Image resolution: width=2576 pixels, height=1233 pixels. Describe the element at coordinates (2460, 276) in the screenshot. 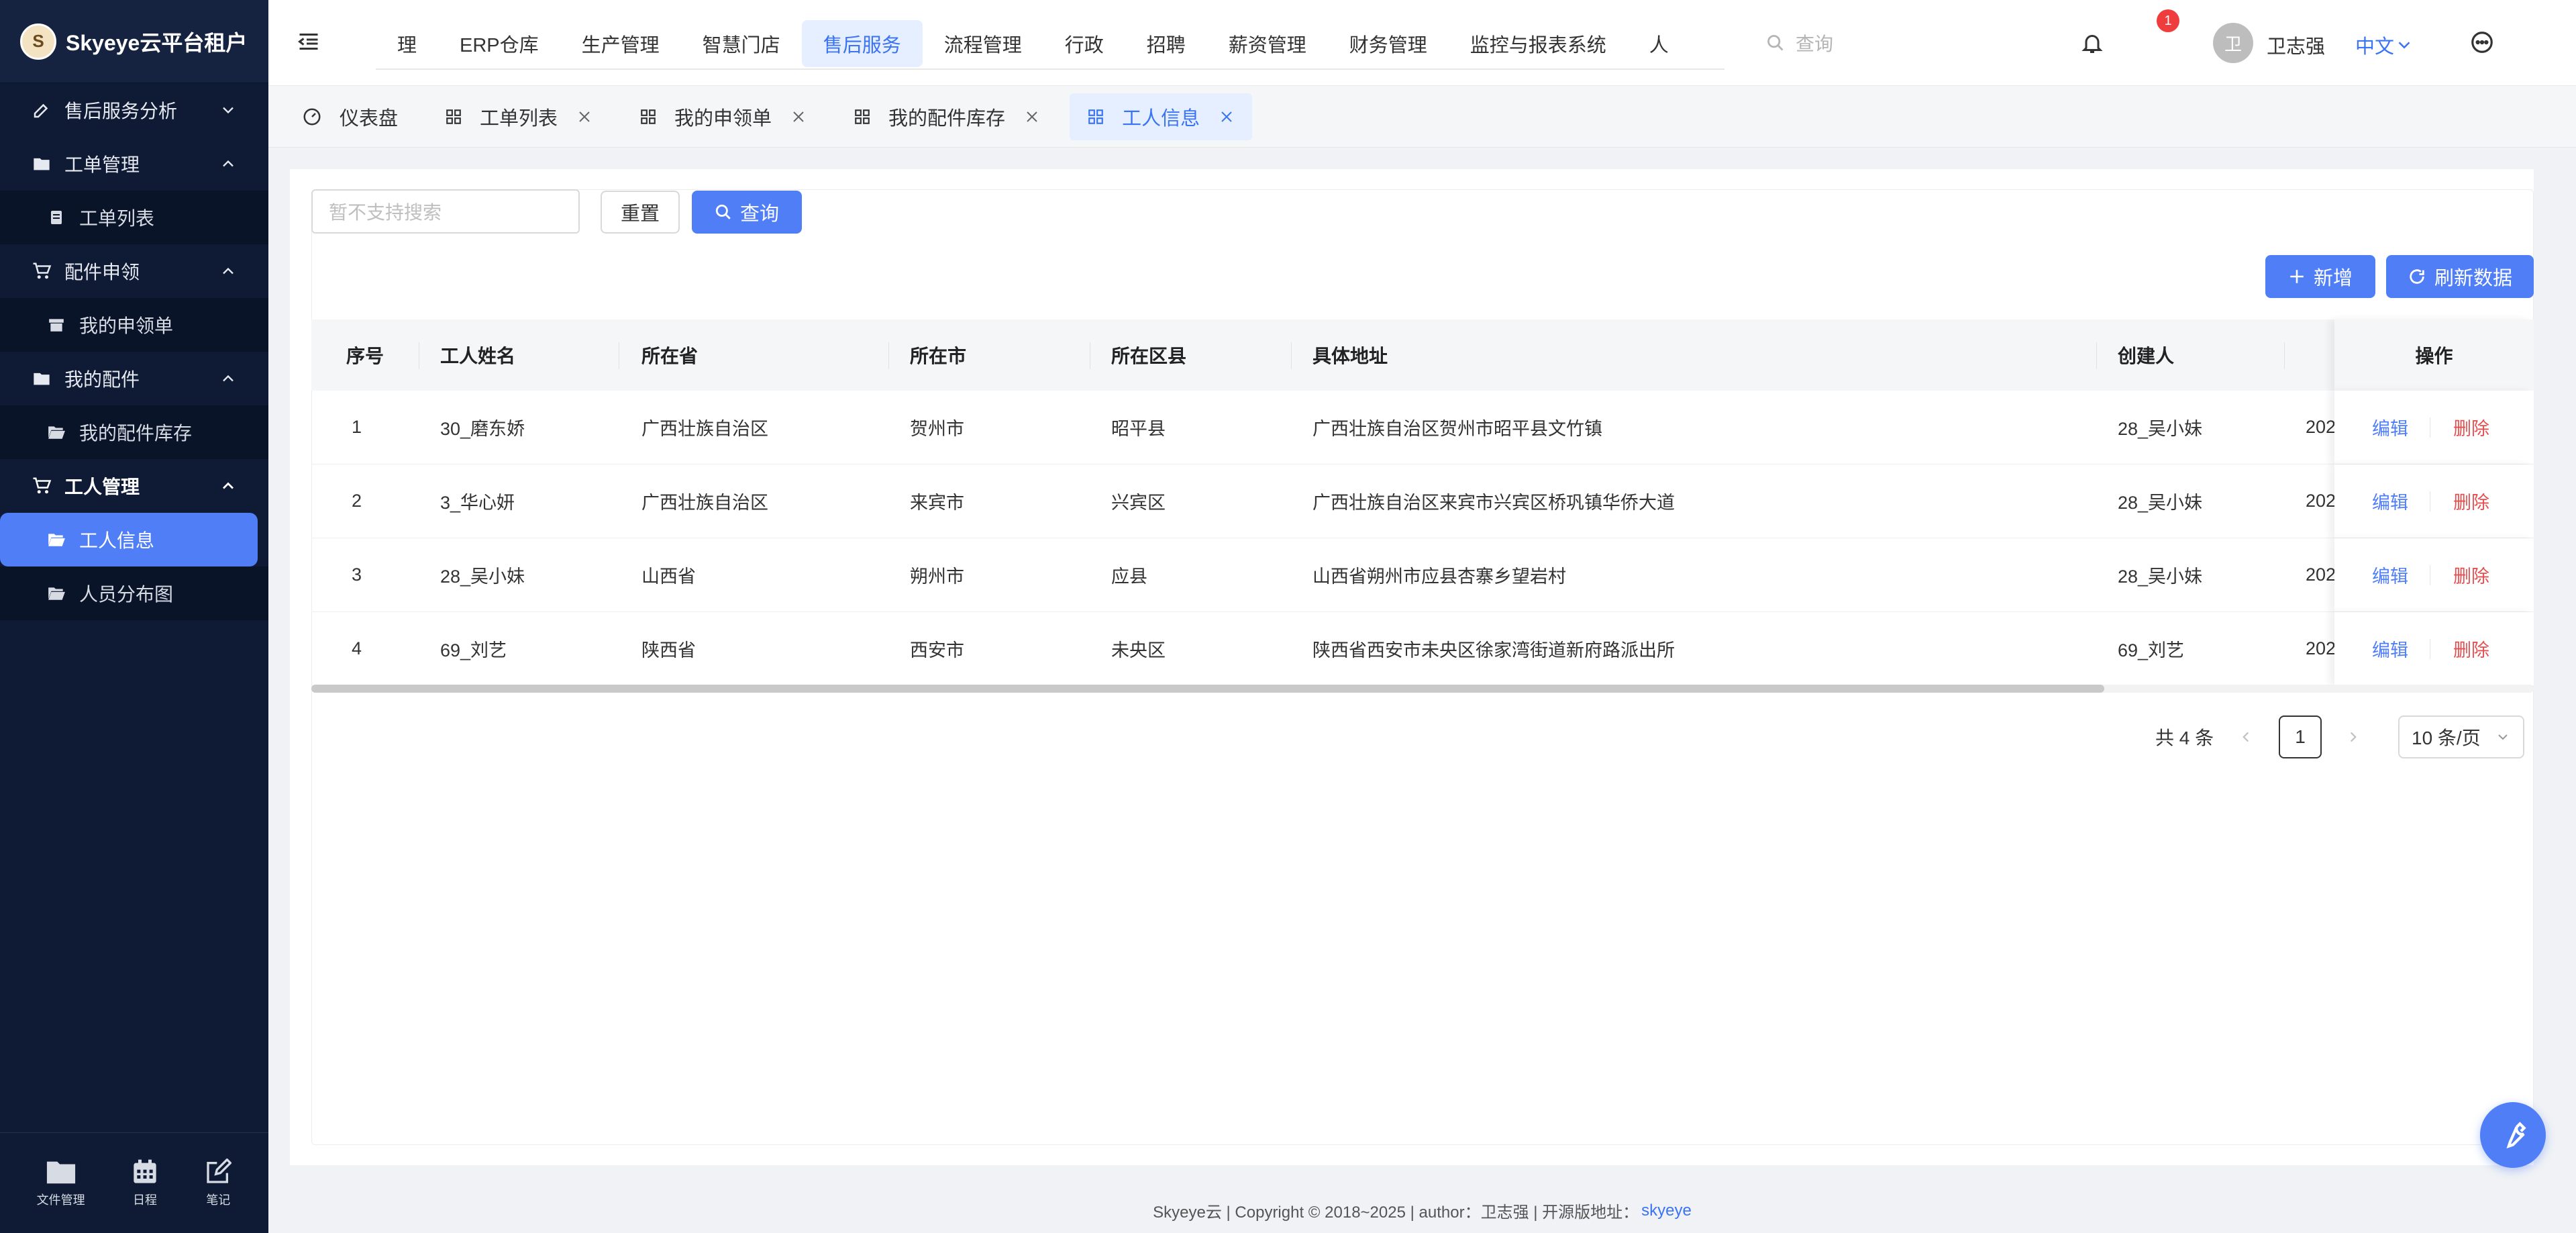

I see `refresh-button: 刷新数据` at that location.